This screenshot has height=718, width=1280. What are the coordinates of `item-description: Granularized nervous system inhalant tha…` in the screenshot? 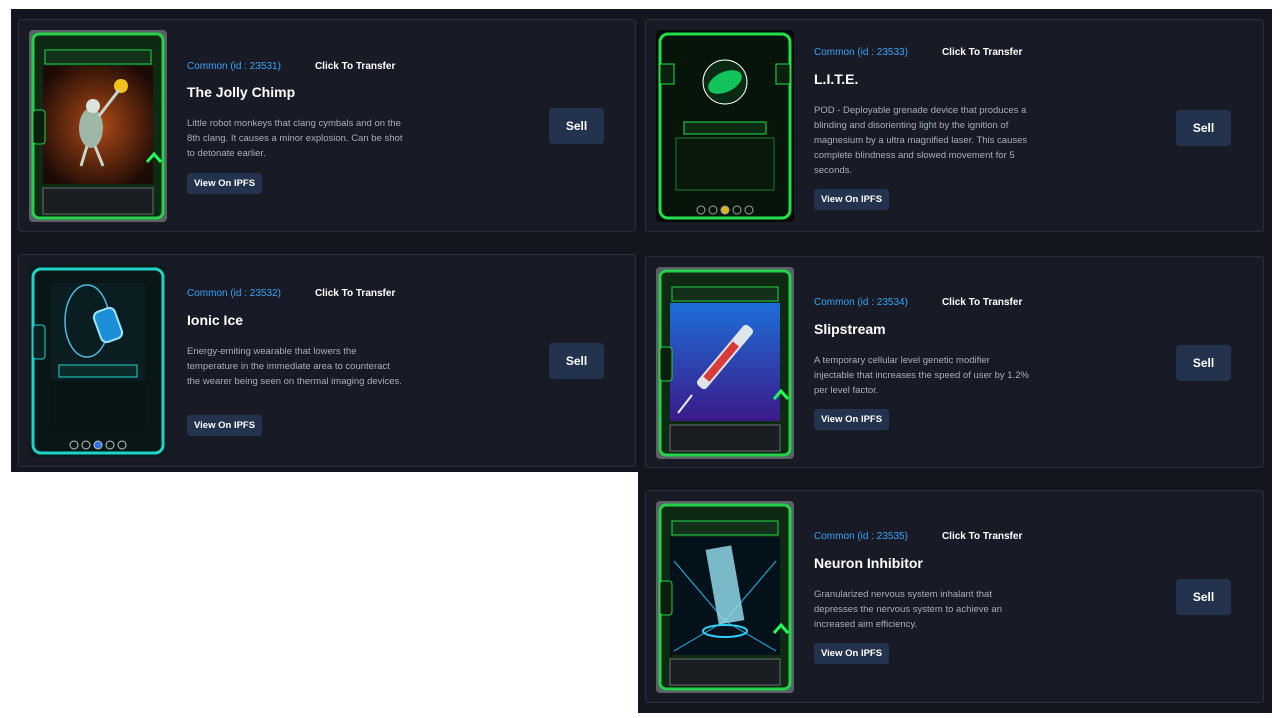 It's located at (908, 609).